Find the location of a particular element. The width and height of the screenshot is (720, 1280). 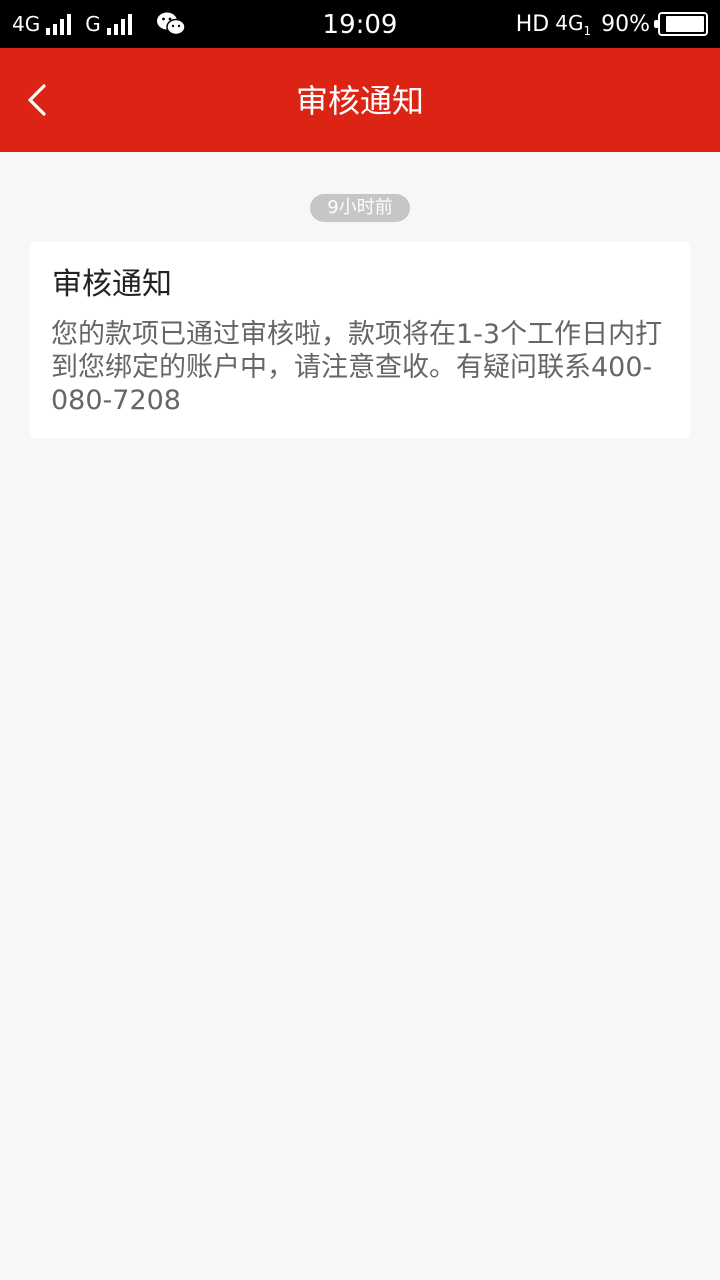

battery-percent: 90% is located at coordinates (625, 24).